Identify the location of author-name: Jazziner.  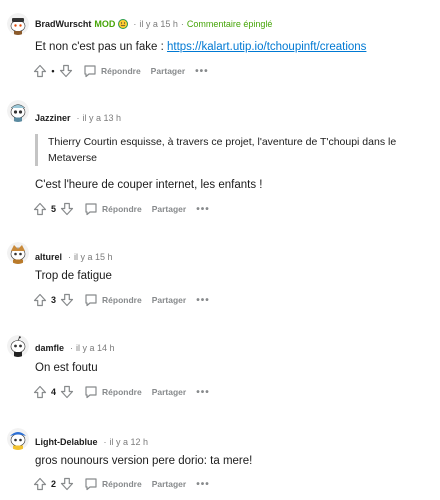
(53, 118).